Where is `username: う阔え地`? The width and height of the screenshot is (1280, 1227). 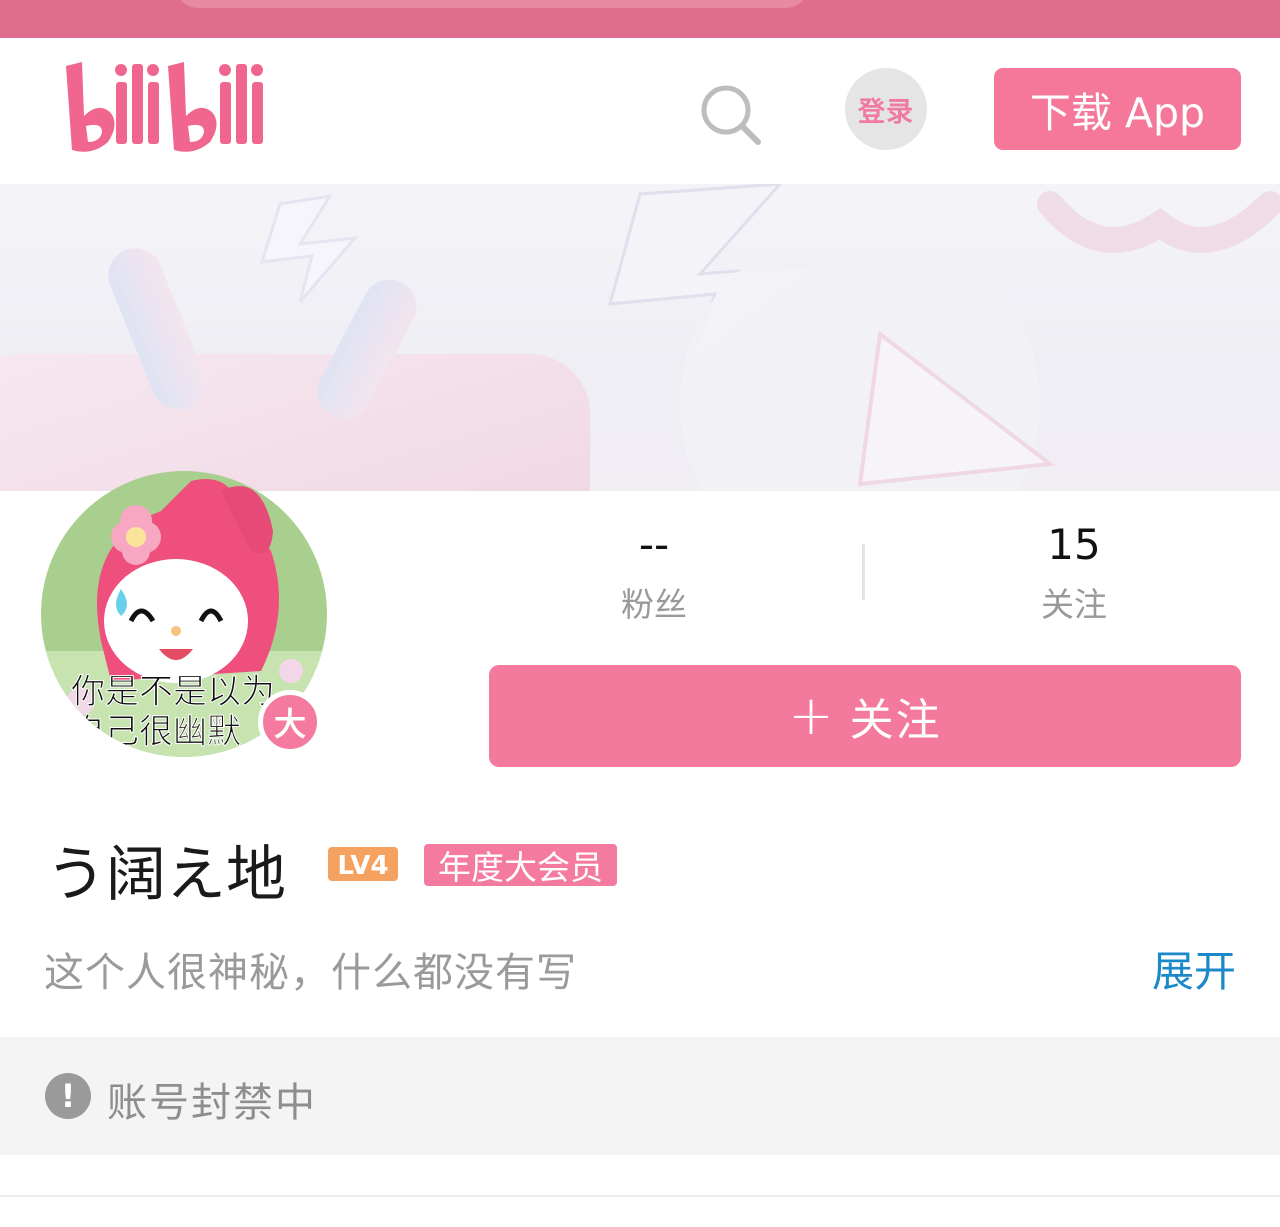 username: う阔え地 is located at coordinates (166, 875).